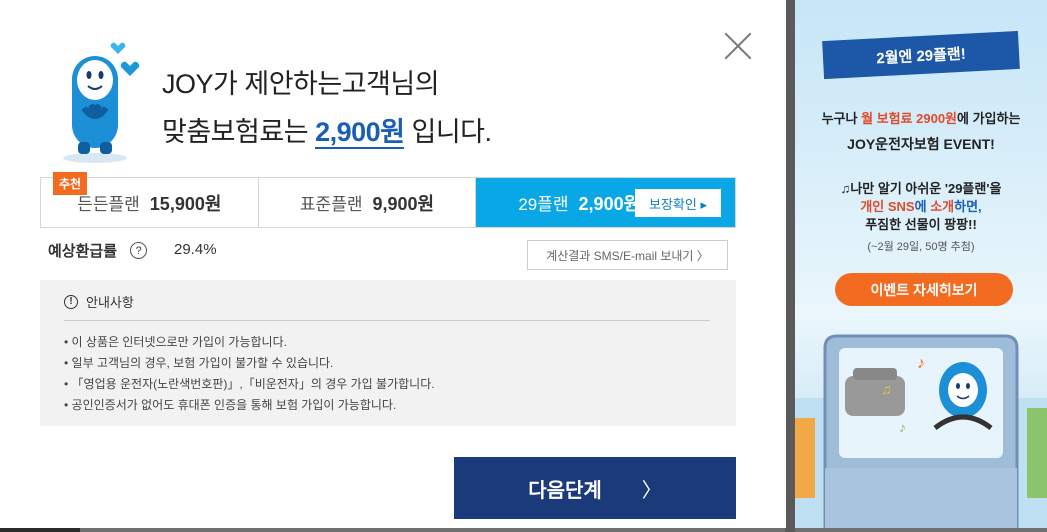 The height and width of the screenshot is (532, 1047). I want to click on plan-tab-dundun: 추천 든든플랜 15,900원, so click(150, 199).